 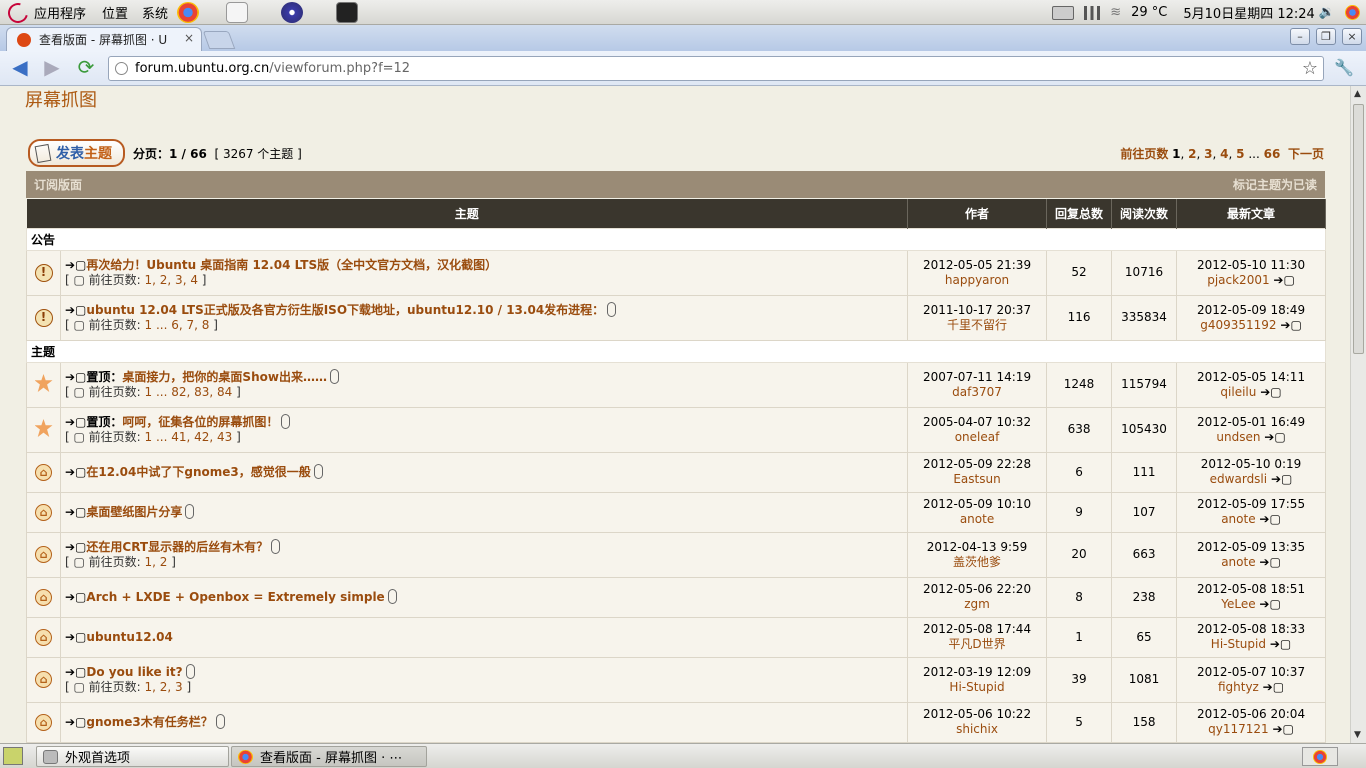 I want to click on minimize-button: –, so click(x=1300, y=36).